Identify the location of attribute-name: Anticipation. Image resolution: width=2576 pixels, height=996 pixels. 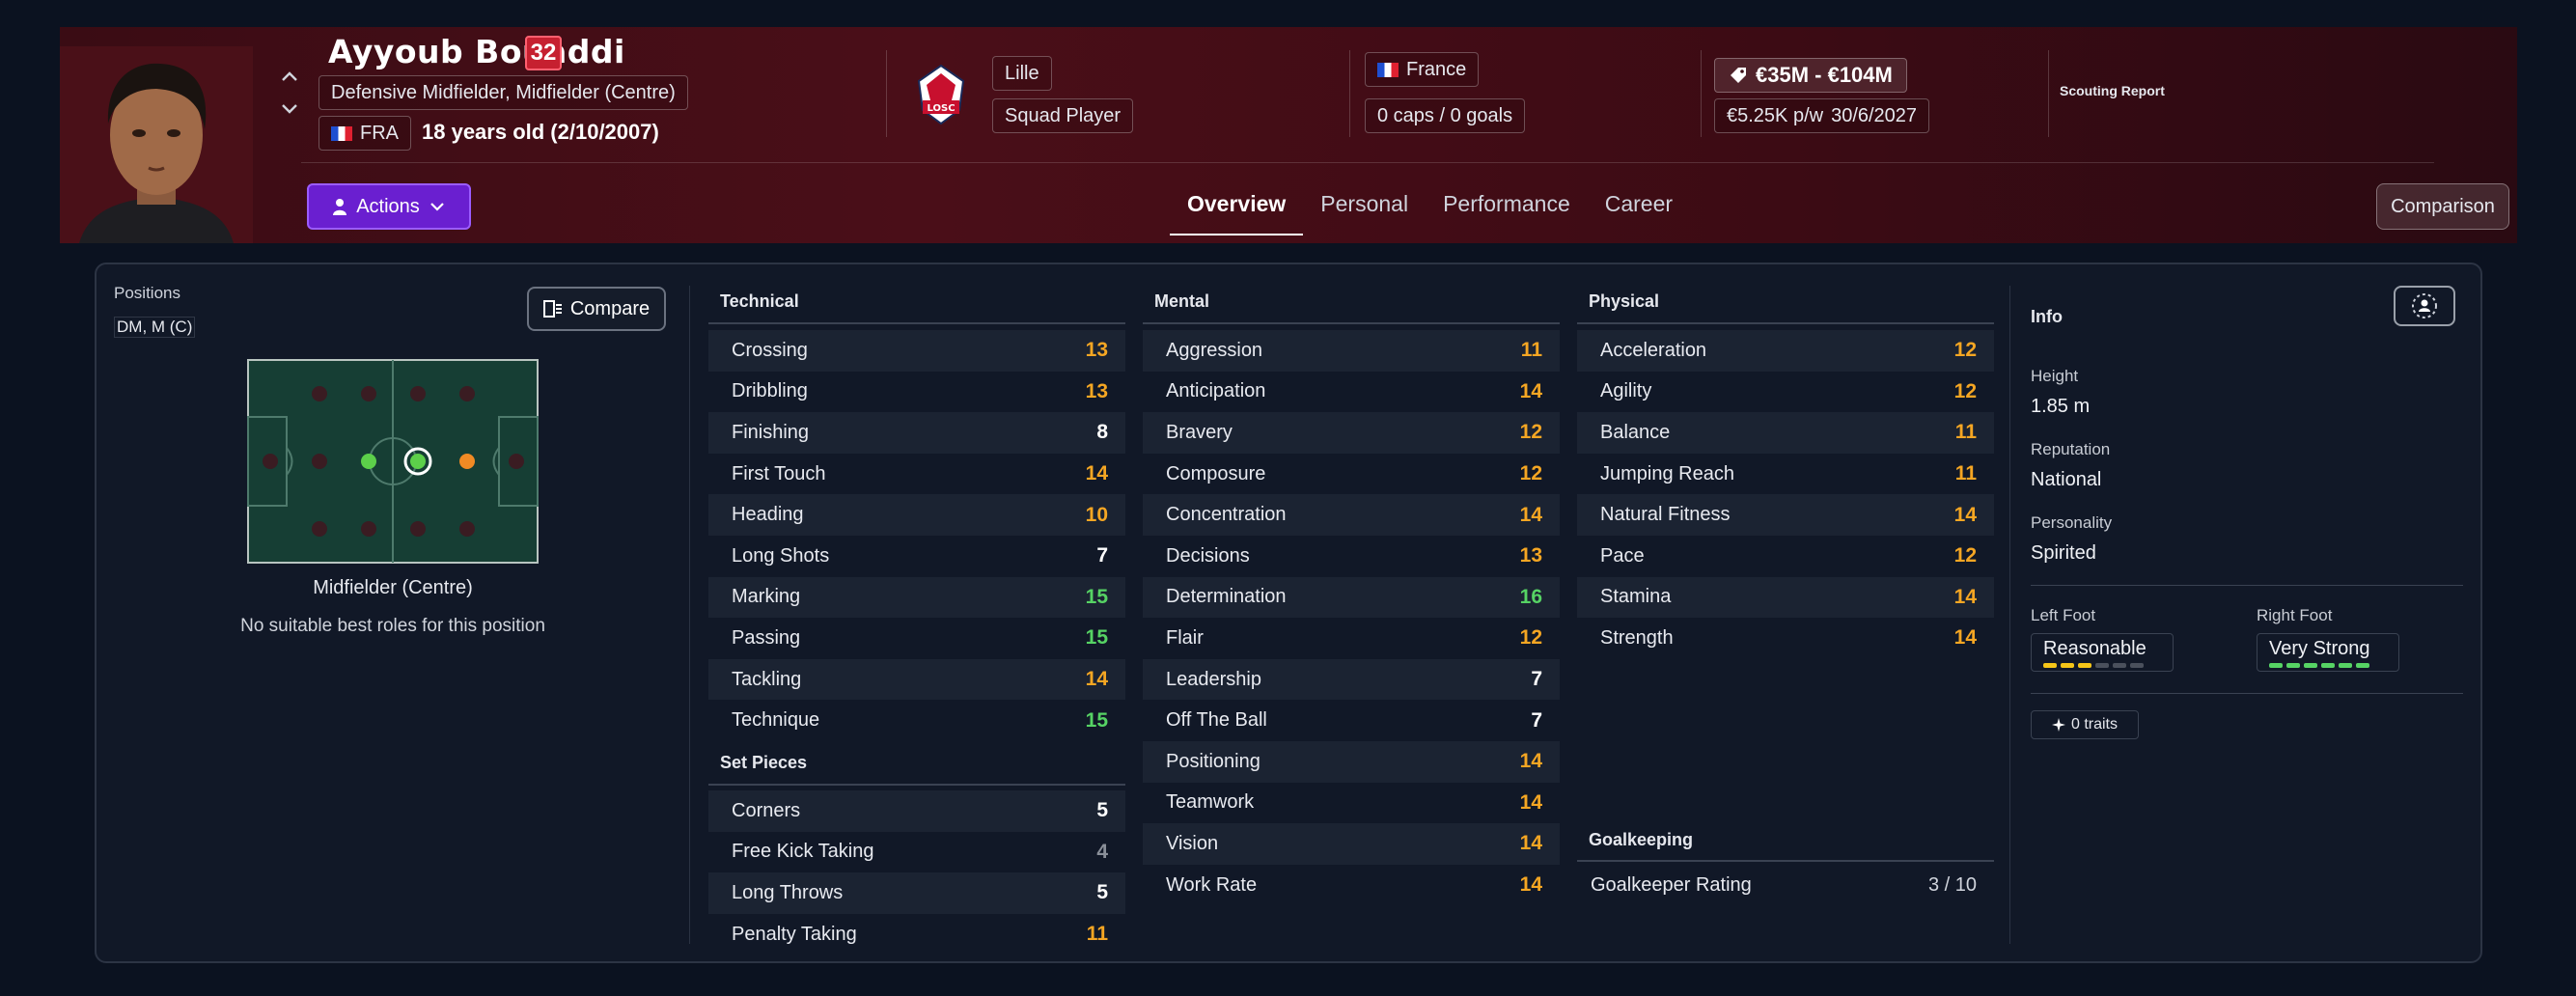
(1216, 391).